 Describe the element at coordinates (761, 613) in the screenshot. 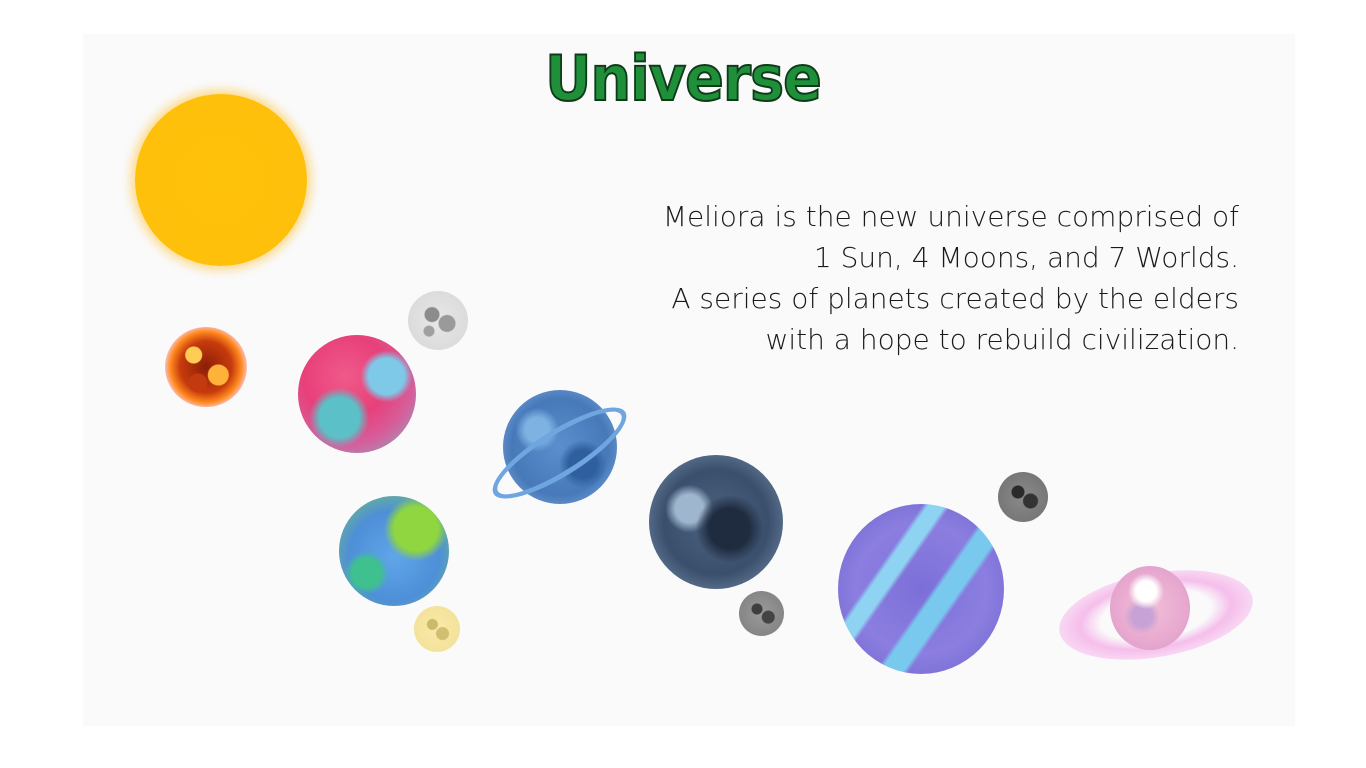

I see `dark-gray-moon-illustration` at that location.